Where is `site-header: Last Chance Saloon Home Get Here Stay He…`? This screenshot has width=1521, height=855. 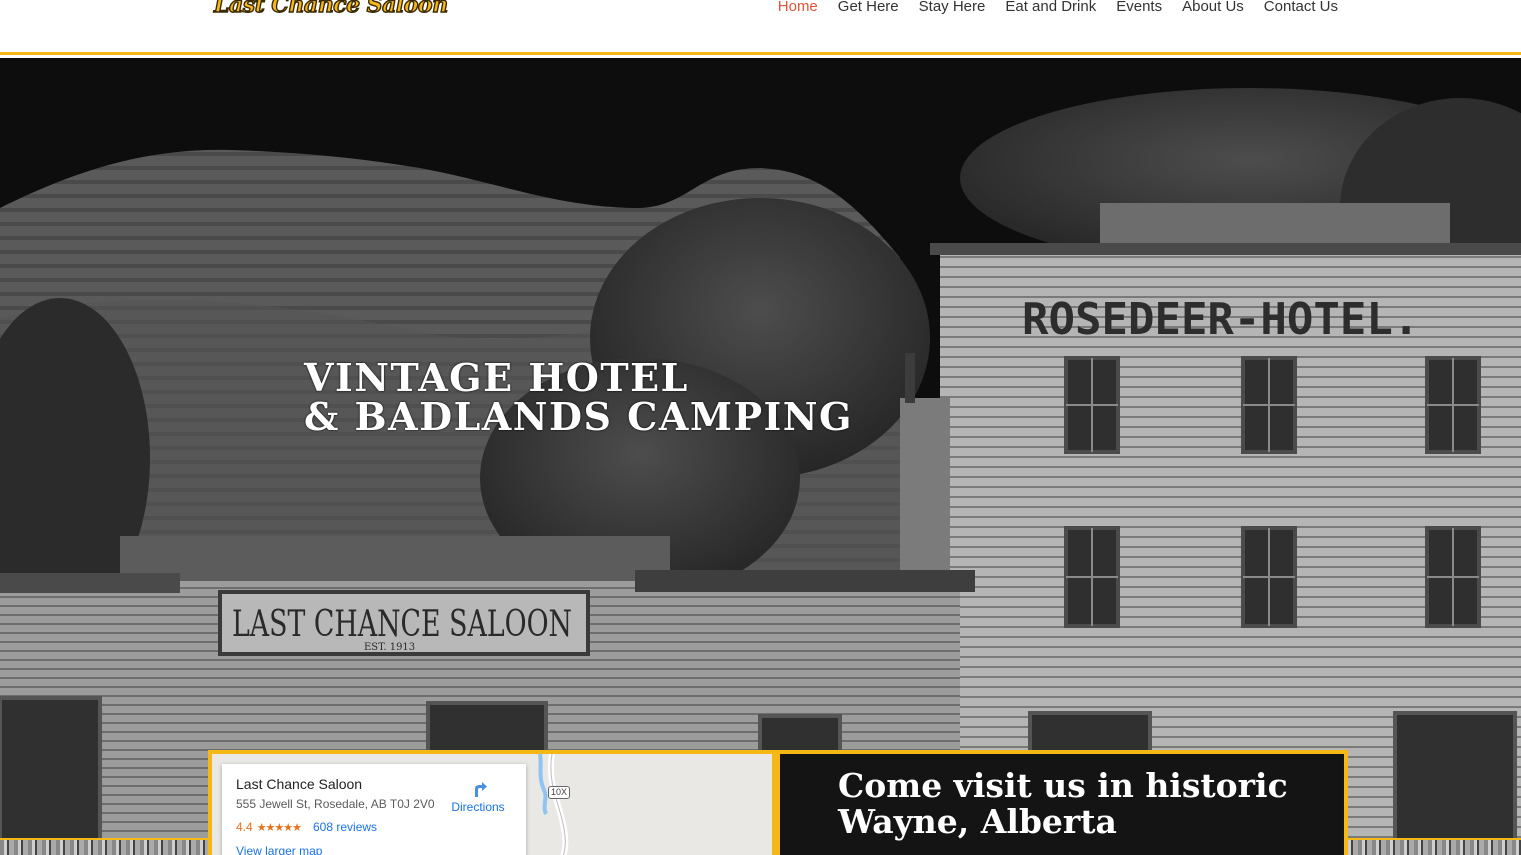
site-header: Last Chance Saloon Home Get Here Stay He… is located at coordinates (760, 27).